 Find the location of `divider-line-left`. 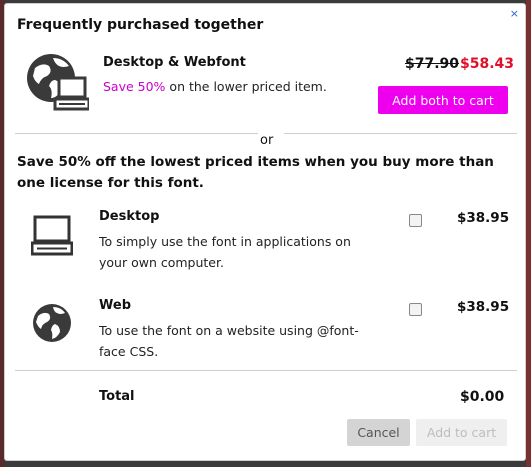

divider-line-left is located at coordinates (136, 133).